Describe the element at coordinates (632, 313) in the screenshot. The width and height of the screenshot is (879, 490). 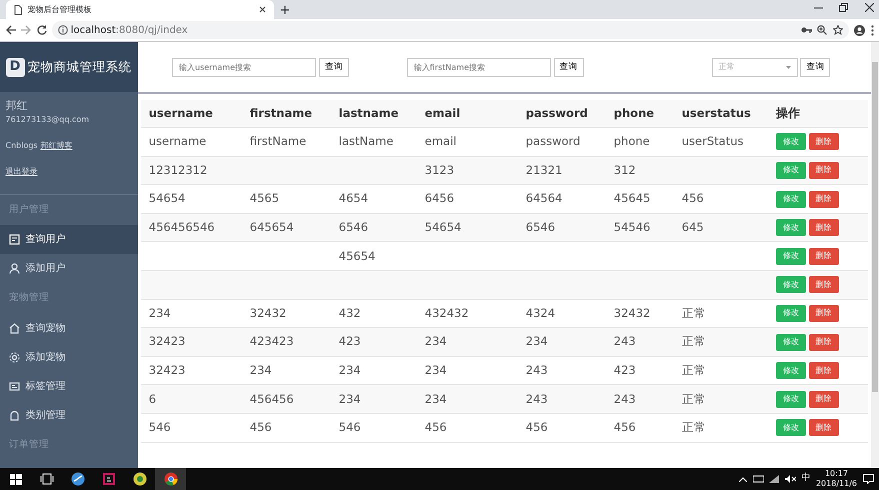
I see `table-cell: 32432` at that location.